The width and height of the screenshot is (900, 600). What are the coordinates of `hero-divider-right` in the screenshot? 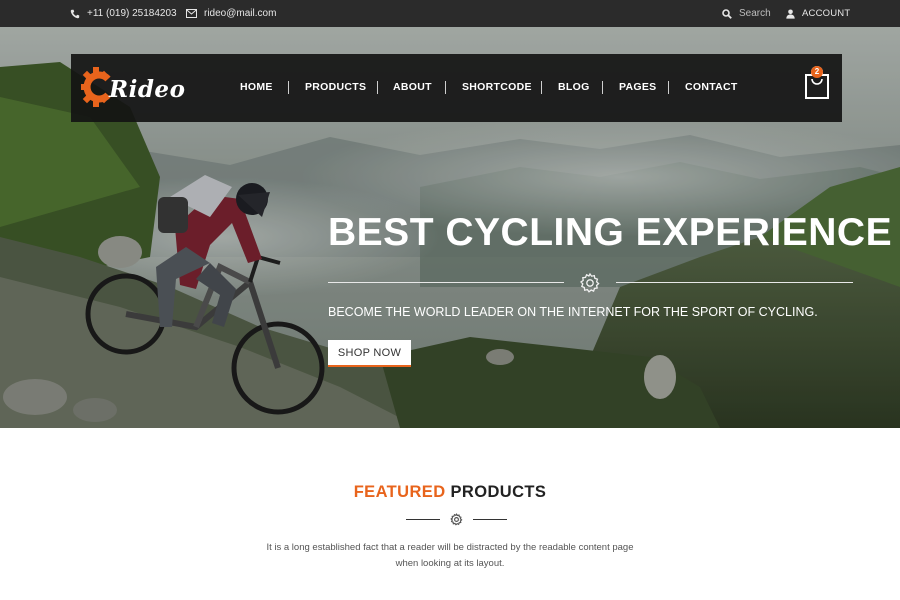 It's located at (734, 282).